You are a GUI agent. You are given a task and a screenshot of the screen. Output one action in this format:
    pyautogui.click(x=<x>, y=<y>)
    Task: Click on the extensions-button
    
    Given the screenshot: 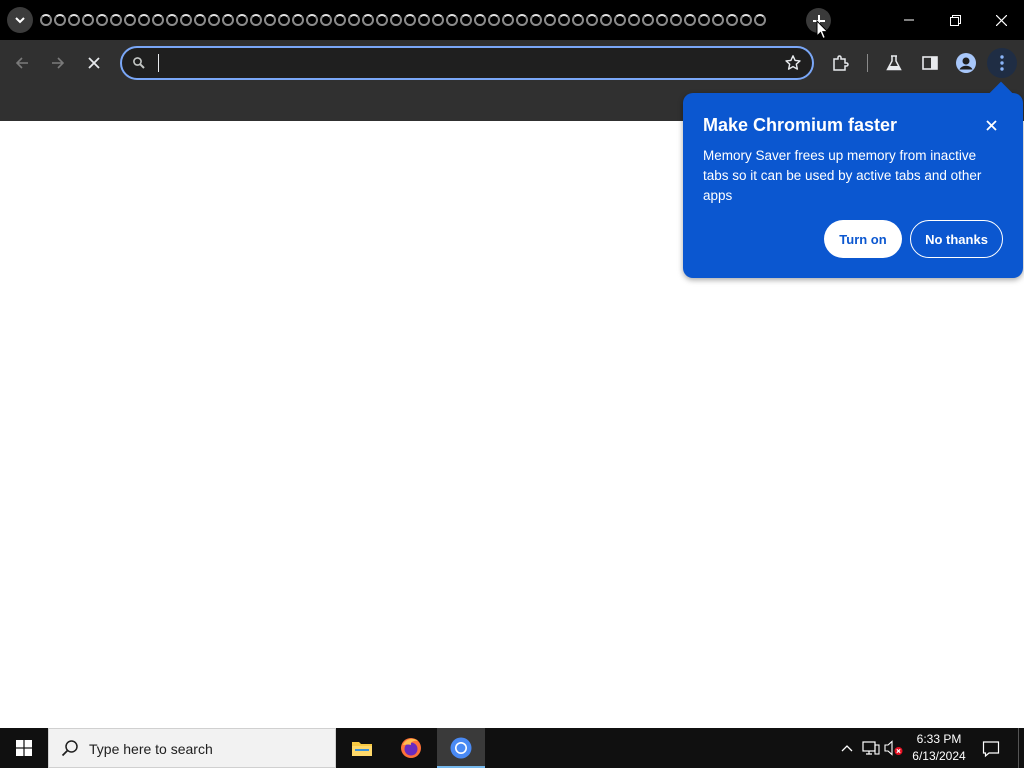 What is the action you would take?
    pyautogui.click(x=840, y=63)
    